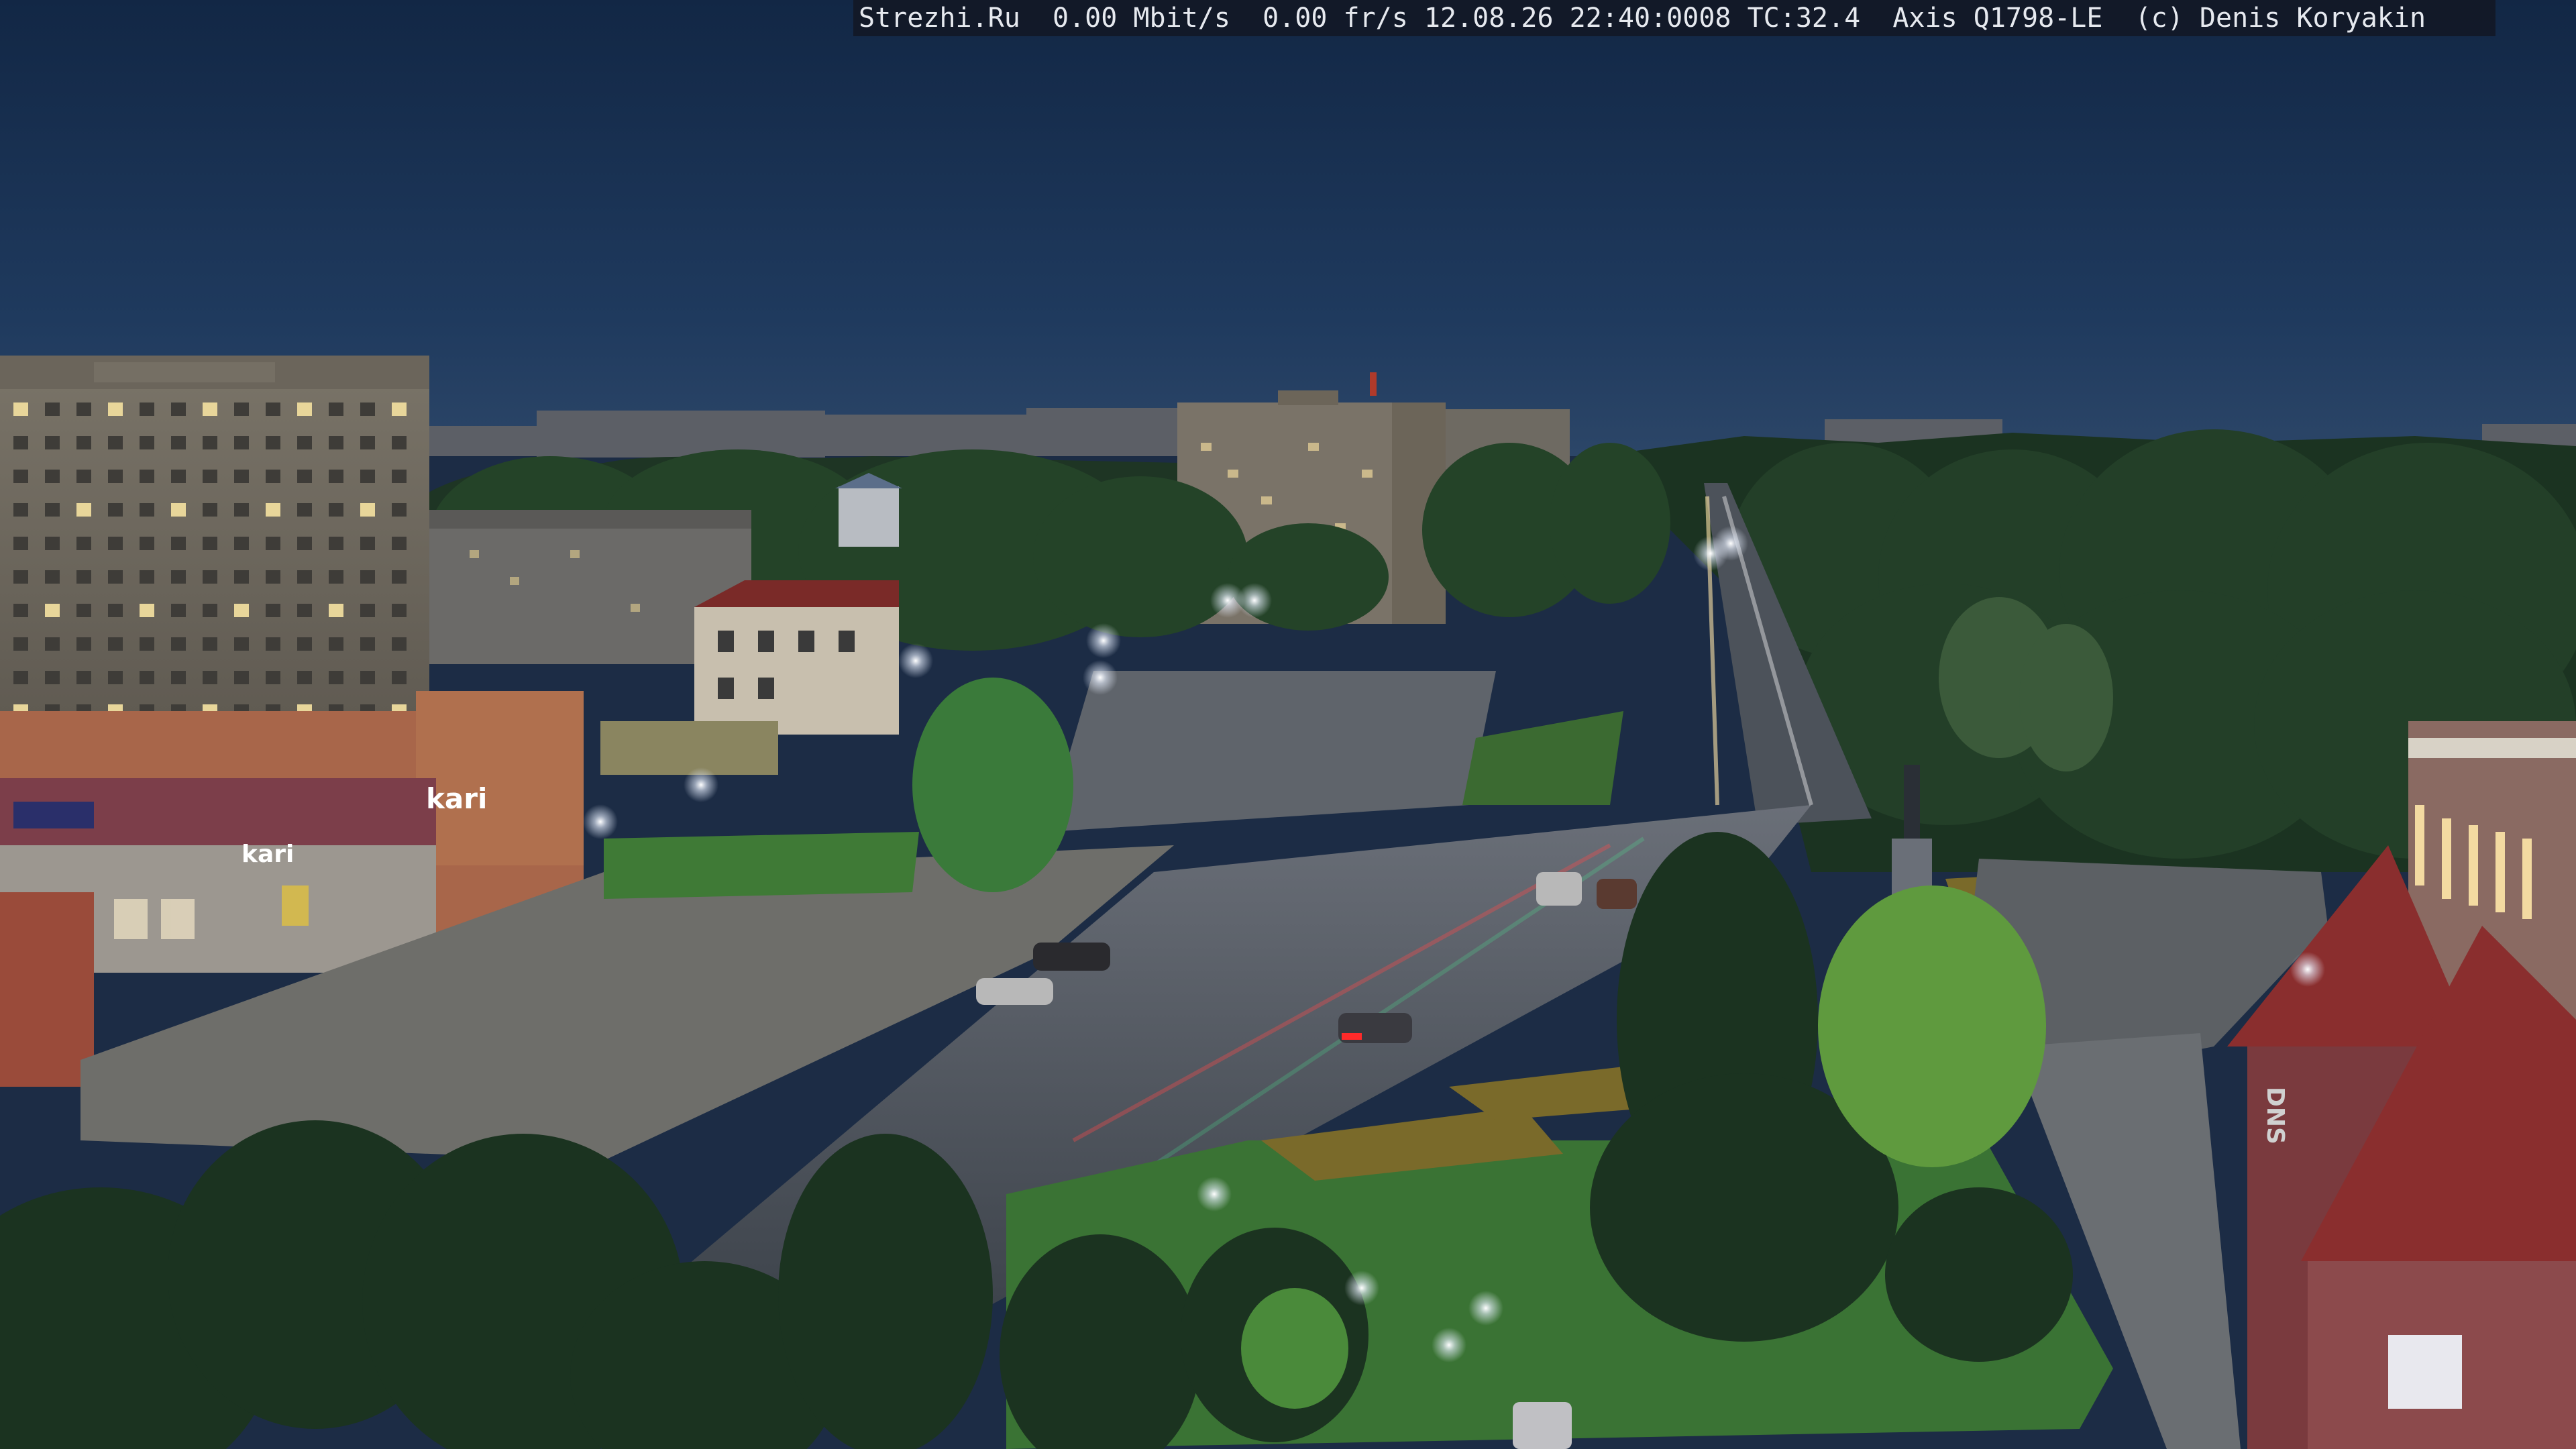 The width and height of the screenshot is (2576, 1449). What do you see at coordinates (1804, 18) in the screenshot?
I see `tc-readout: TC:32.4` at bounding box center [1804, 18].